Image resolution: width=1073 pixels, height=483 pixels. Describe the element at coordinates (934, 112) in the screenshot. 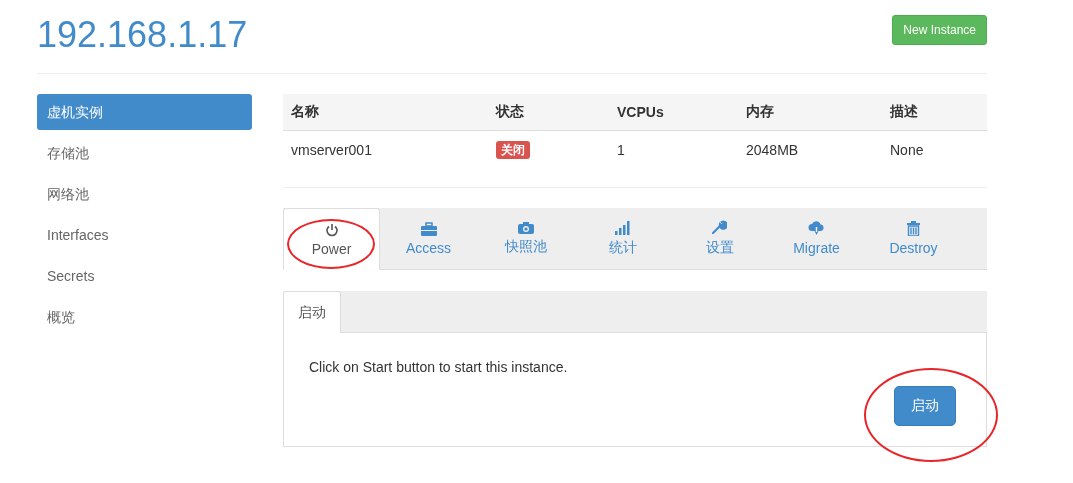

I see `column-header: 描述` at that location.